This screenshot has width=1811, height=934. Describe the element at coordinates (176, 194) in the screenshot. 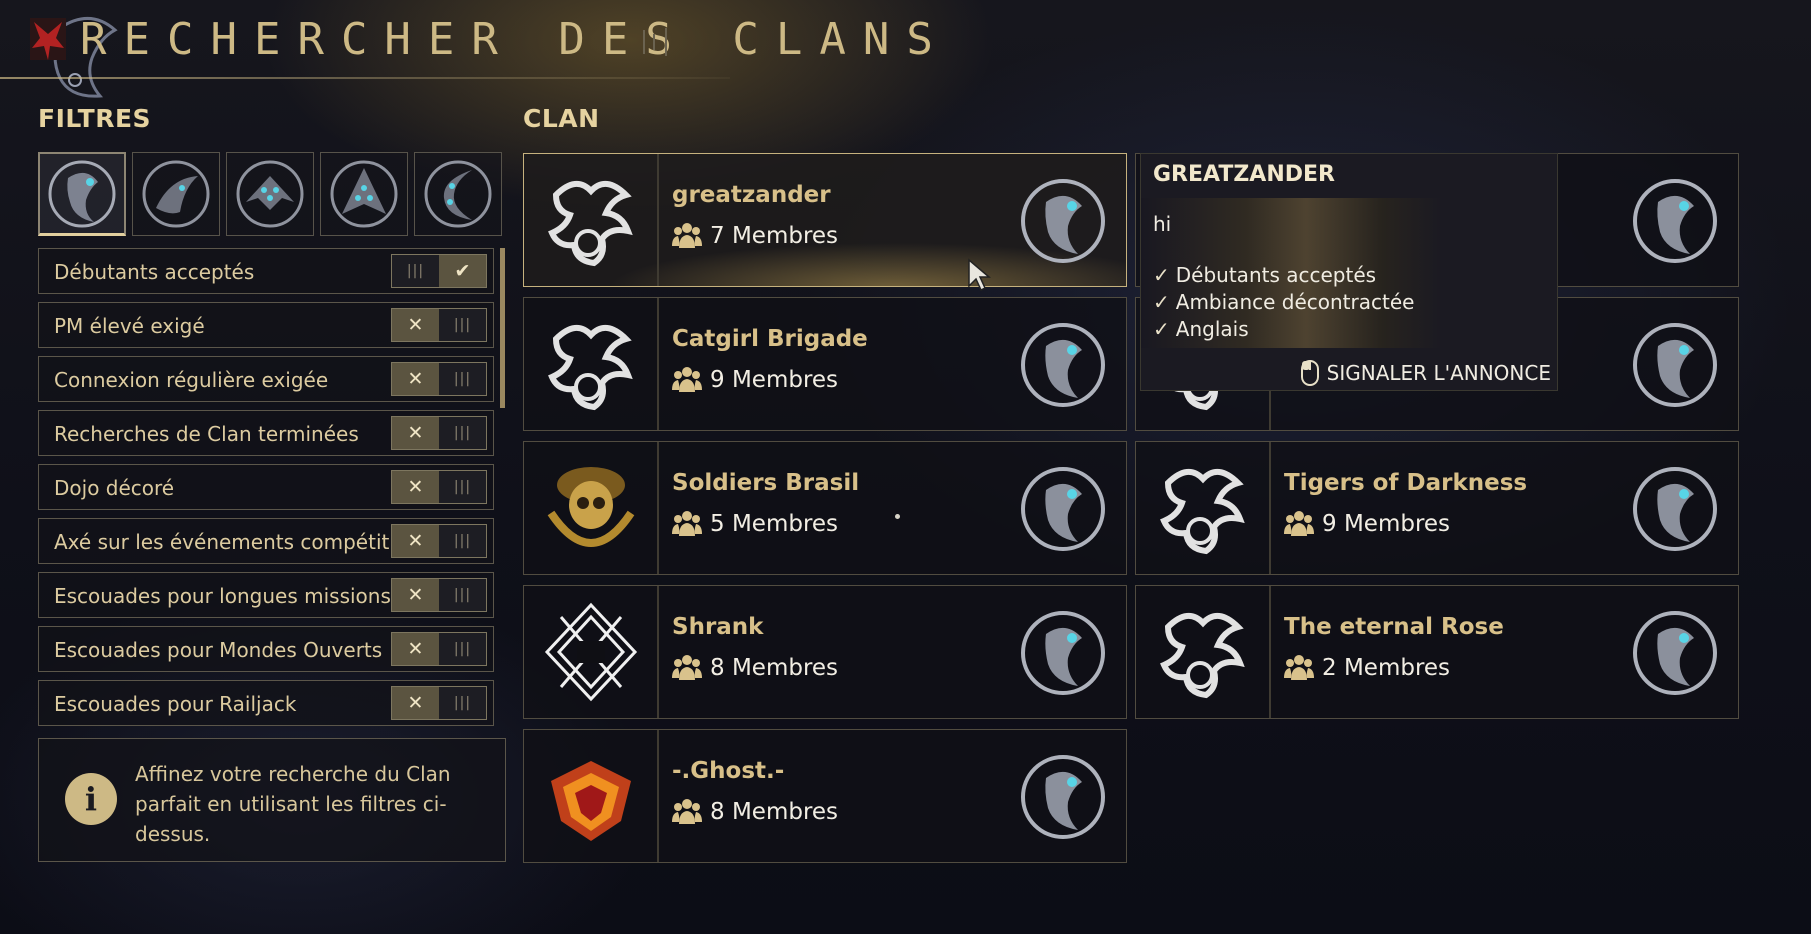

I see `tab-moon-sigil` at that location.